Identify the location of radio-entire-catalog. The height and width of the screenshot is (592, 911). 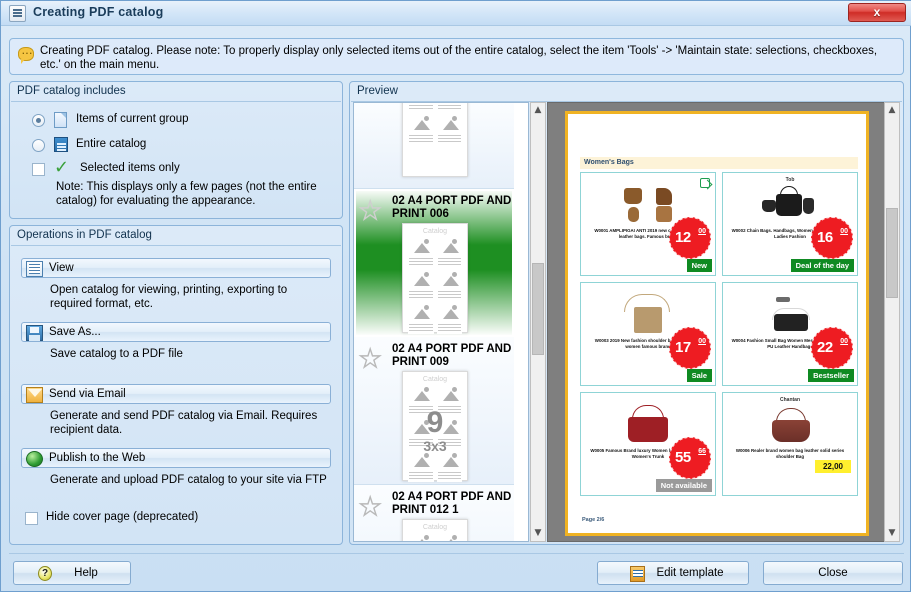
(38, 145).